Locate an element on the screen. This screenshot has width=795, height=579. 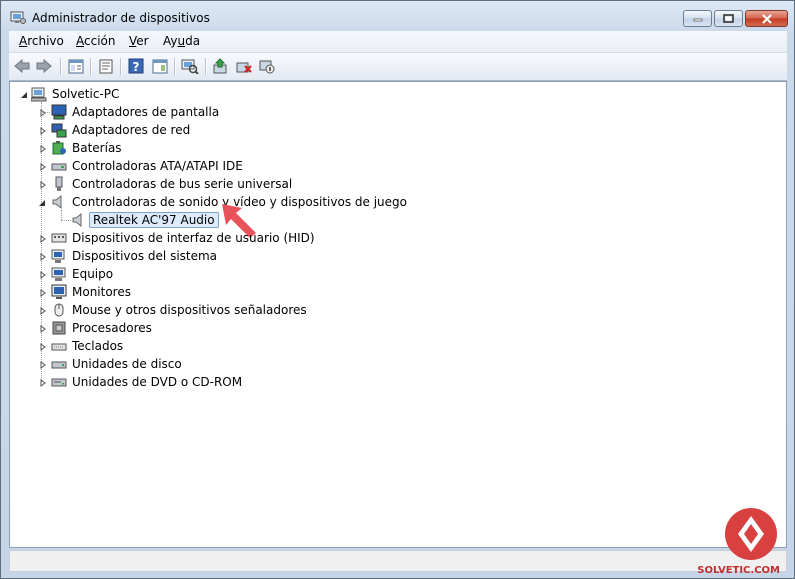
toolbar: ? is located at coordinates (398, 67).